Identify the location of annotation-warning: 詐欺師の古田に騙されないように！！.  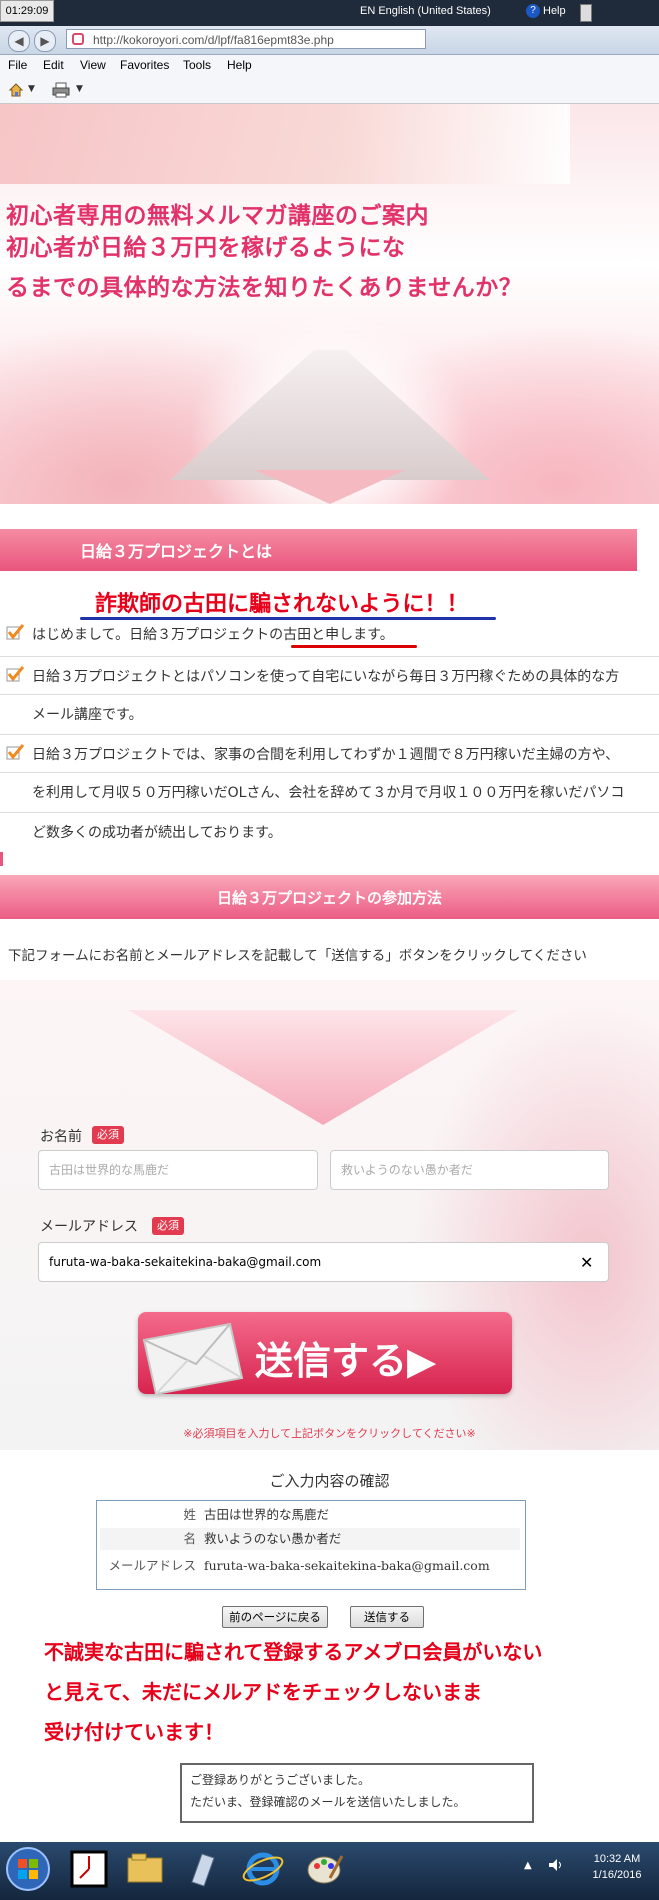
(282, 604).